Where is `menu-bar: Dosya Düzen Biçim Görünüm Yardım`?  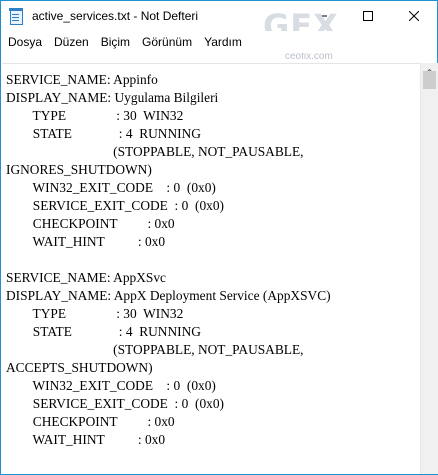
menu-bar: Dosya Düzen Biçim Görünüm Yardım is located at coordinates (219, 42).